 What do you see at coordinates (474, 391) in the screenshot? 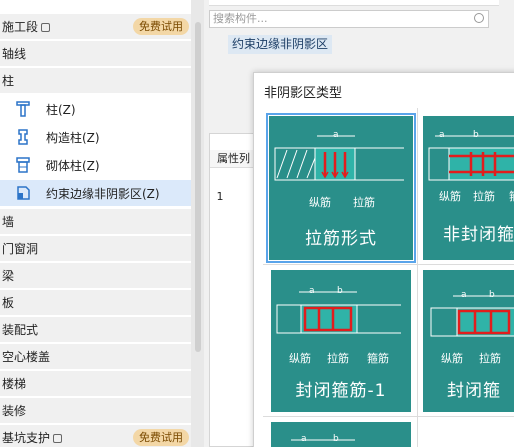
I see `card-title: 封闭箍` at bounding box center [474, 391].